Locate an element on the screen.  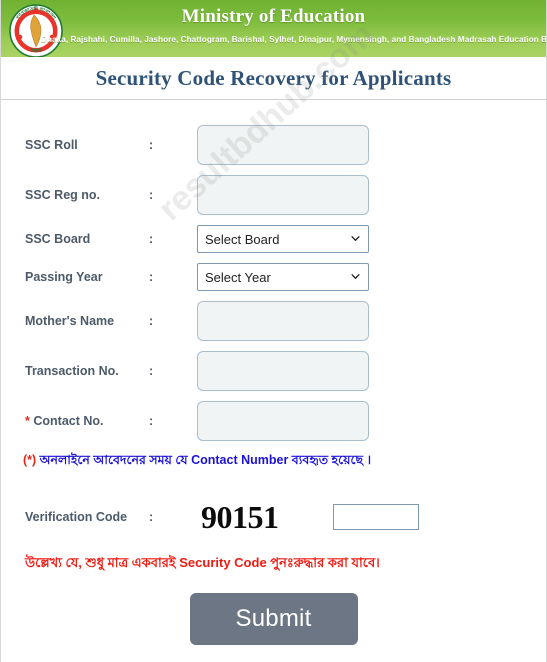
form-row-ssc-reg-no: SSC Reg no. : is located at coordinates (273, 195).